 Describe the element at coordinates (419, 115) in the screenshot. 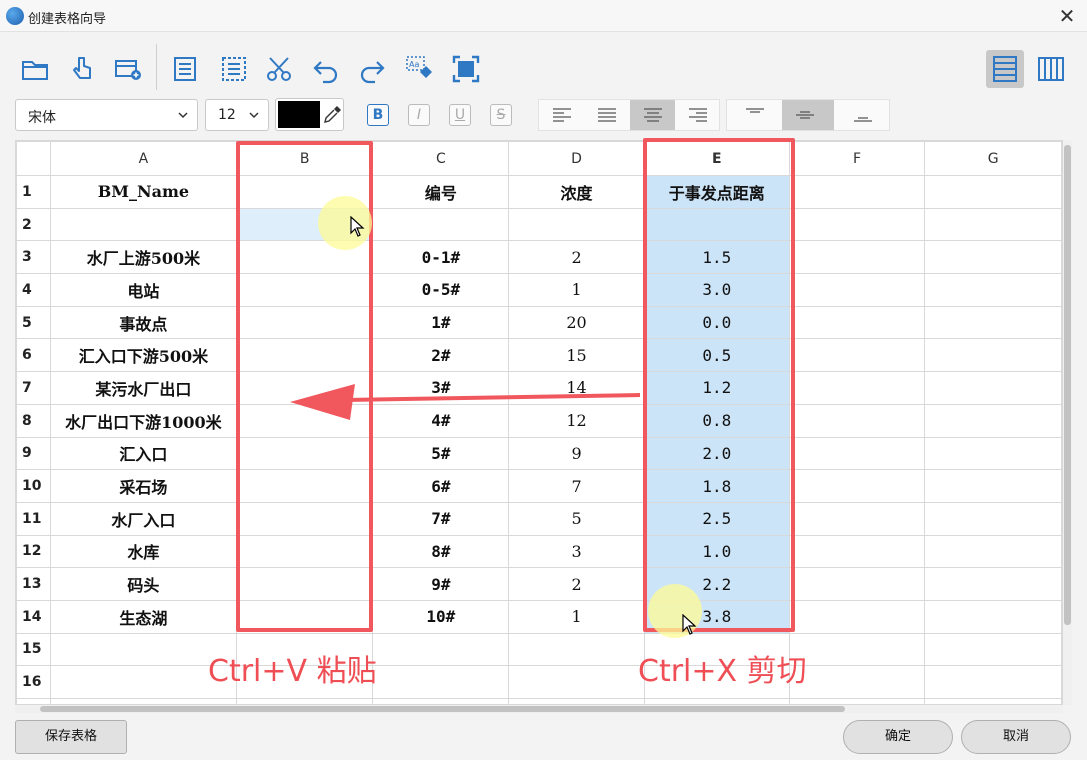

I see `italic-button: I` at that location.